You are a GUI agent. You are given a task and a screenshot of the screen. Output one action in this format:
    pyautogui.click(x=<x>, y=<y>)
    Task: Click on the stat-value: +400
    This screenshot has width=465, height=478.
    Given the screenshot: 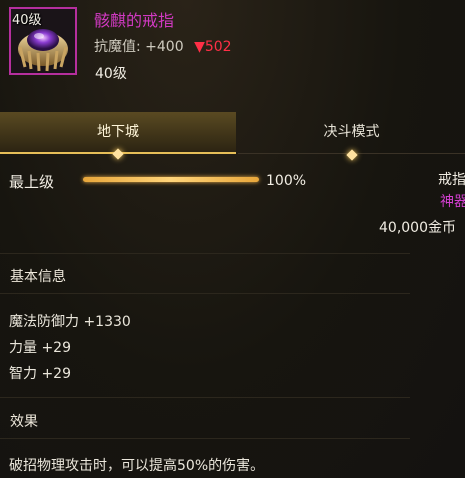 What is the action you would take?
    pyautogui.click(x=164, y=47)
    